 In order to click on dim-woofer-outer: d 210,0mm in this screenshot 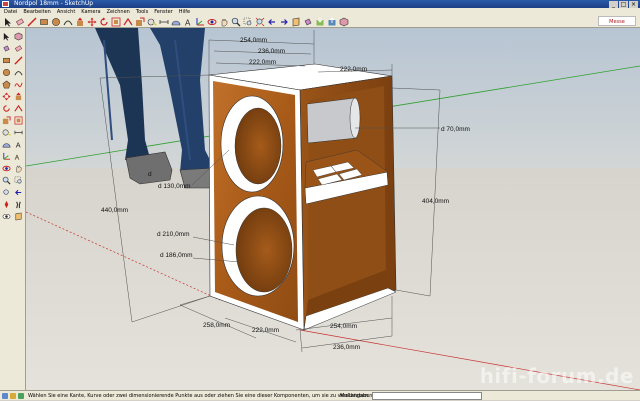, I will do `click(173, 234)`.